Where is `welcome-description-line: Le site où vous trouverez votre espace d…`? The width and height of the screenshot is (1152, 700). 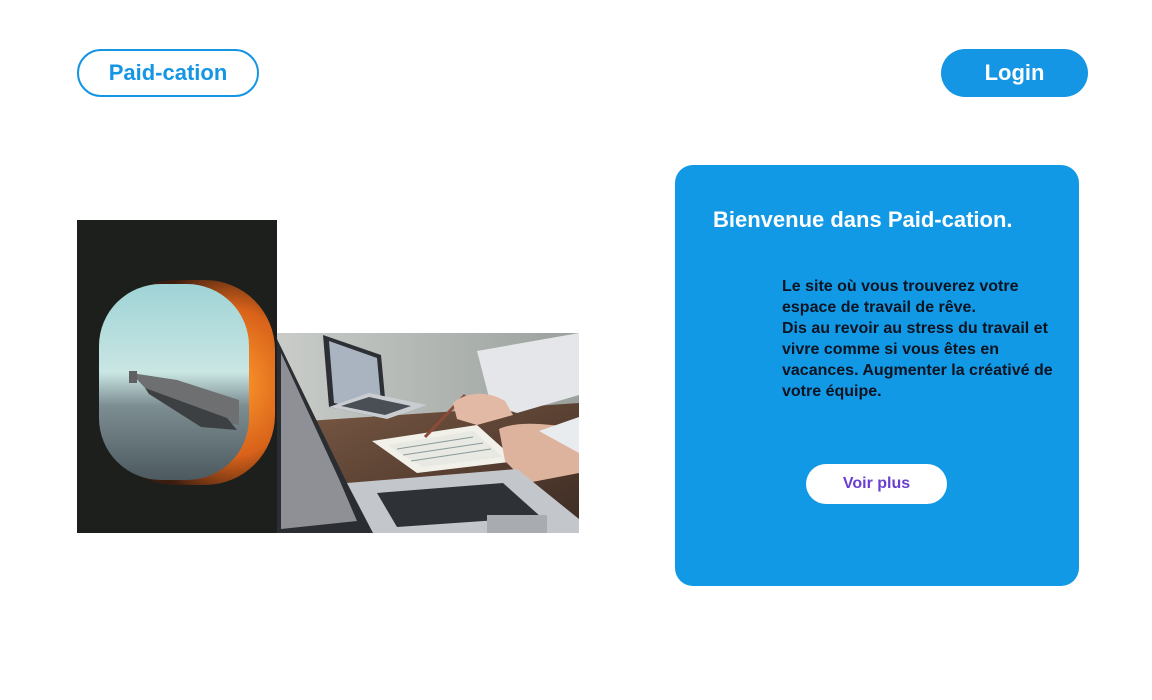 welcome-description-line: Le site où vous trouverez votre espace d… is located at coordinates (900, 297).